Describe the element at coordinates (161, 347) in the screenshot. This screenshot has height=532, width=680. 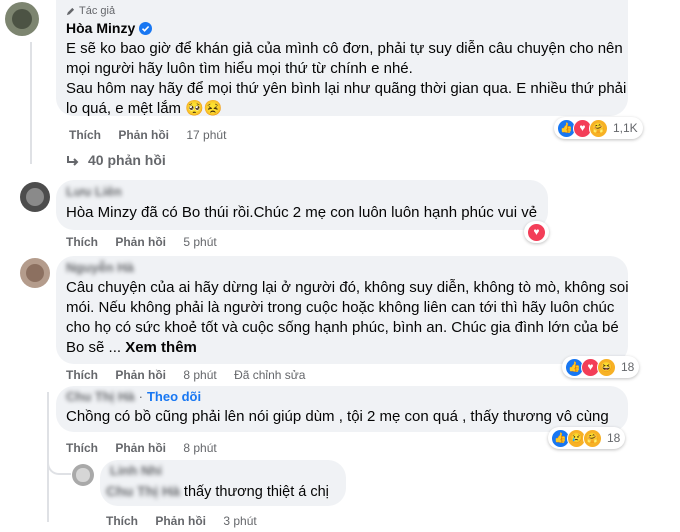
I see `see-more-link: Xem thêm` at that location.